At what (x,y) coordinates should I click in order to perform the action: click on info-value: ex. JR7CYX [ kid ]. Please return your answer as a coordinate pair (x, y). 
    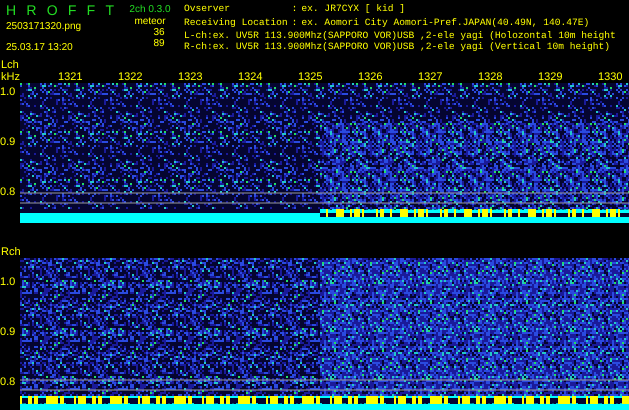
    Looking at the image, I should click on (353, 9).